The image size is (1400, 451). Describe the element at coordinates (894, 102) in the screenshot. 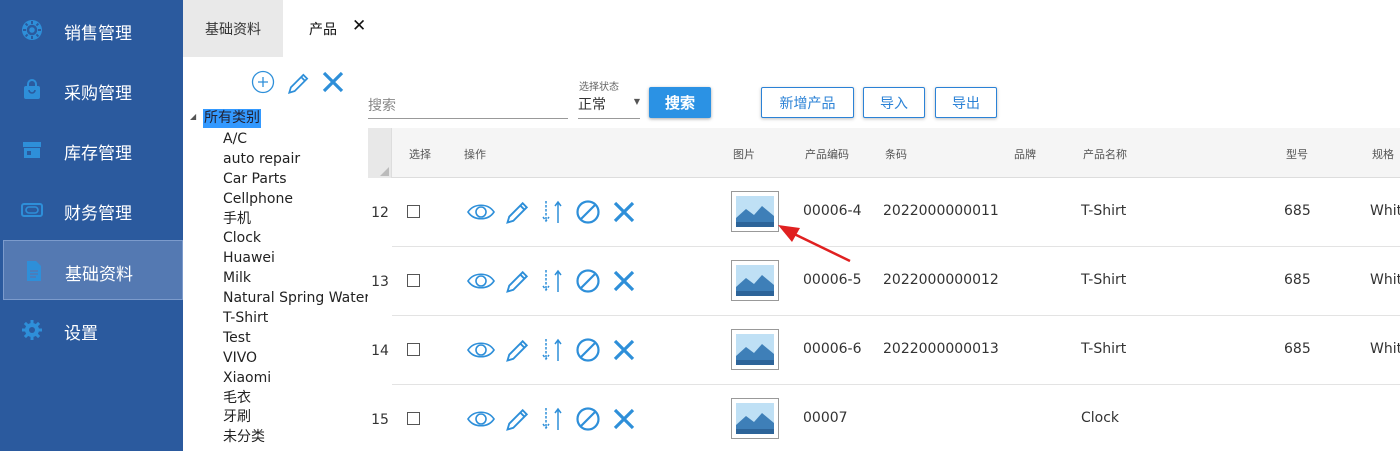

I see `import-button: 导入` at that location.